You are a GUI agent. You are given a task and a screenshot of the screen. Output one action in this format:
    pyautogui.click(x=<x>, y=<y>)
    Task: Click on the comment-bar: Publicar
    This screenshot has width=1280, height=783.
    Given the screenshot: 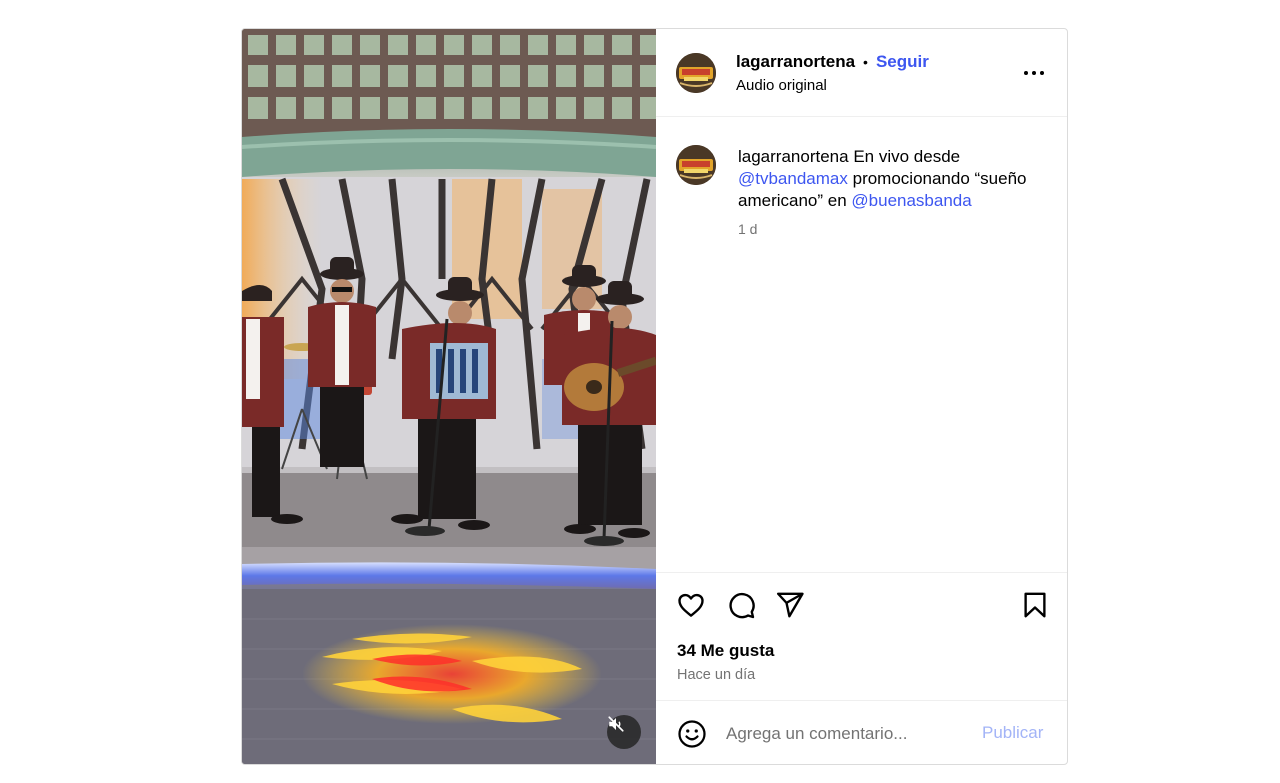 What is the action you would take?
    pyautogui.click(x=861, y=732)
    